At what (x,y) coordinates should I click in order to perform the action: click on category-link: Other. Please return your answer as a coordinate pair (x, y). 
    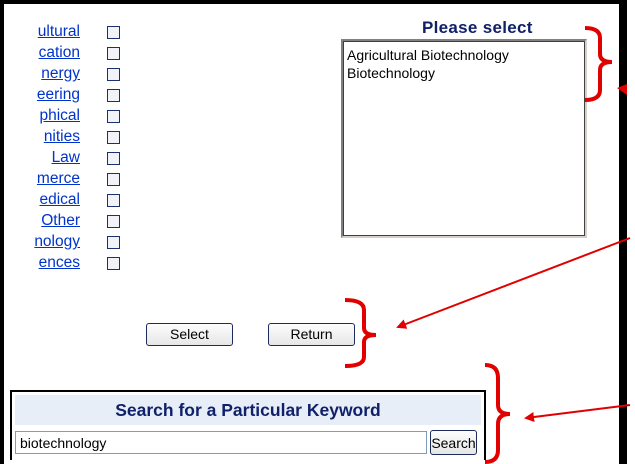
    Looking at the image, I should click on (60, 220).